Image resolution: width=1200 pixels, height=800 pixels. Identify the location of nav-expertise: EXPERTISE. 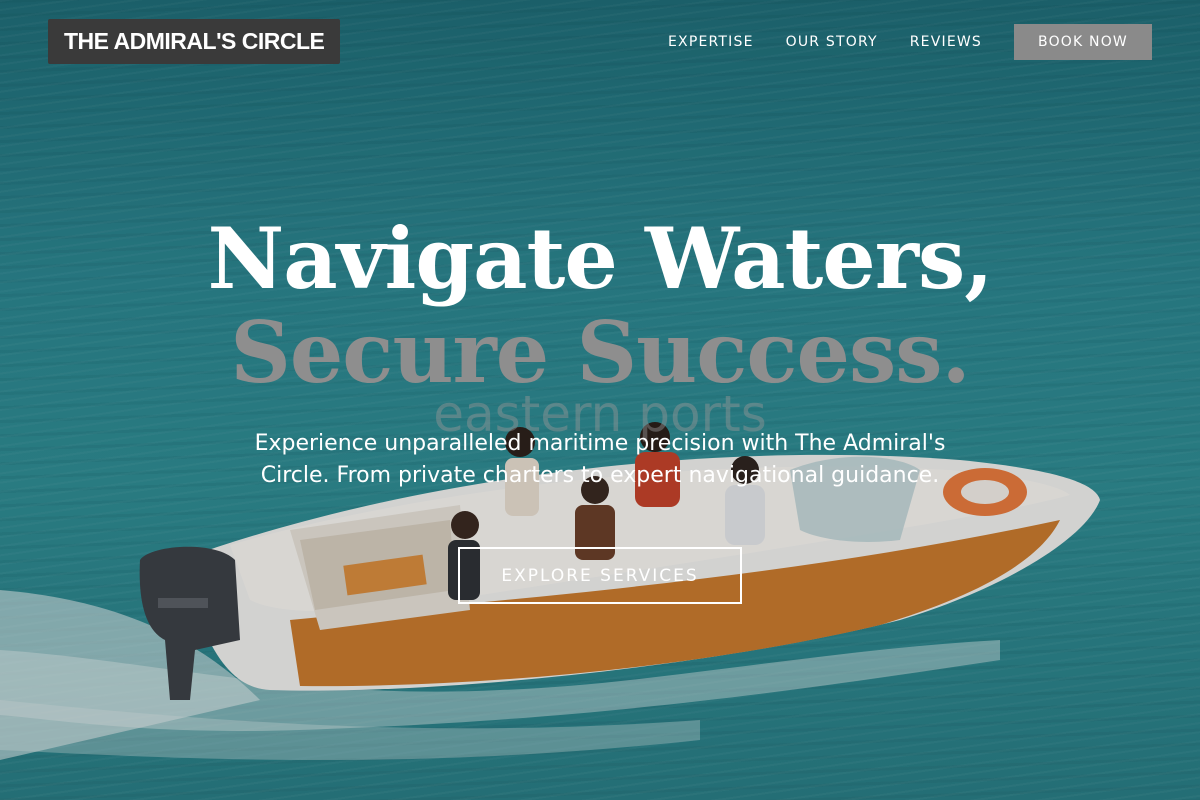
(711, 42).